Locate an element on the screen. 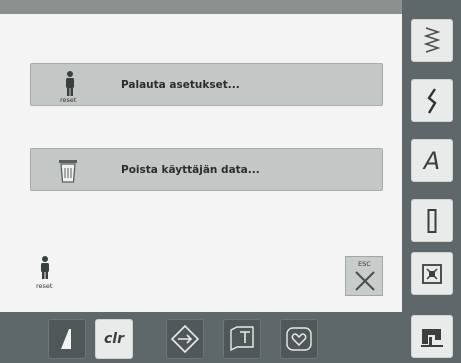 The width and height of the screenshot is (461, 363). heart-icon is located at coordinates (299, 339).